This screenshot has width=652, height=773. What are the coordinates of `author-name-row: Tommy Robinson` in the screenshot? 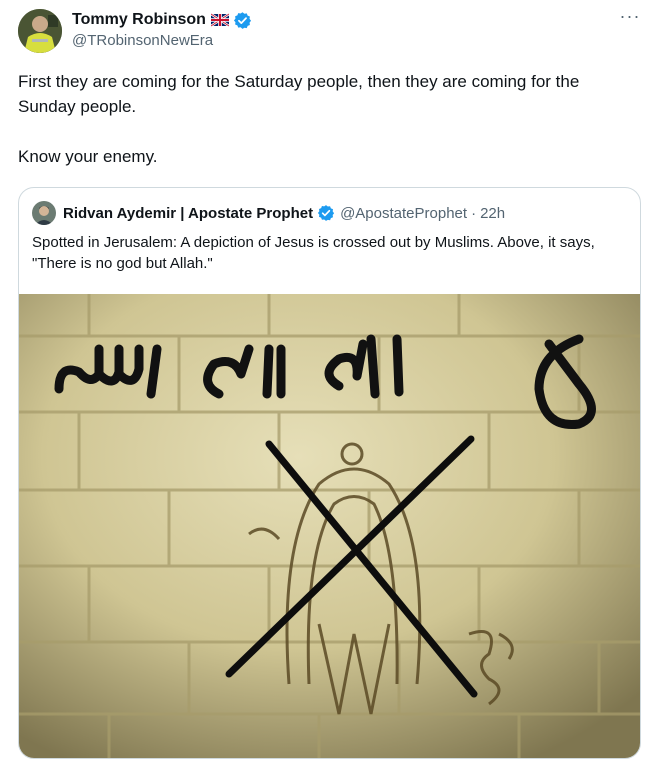 It's located at (162, 20).